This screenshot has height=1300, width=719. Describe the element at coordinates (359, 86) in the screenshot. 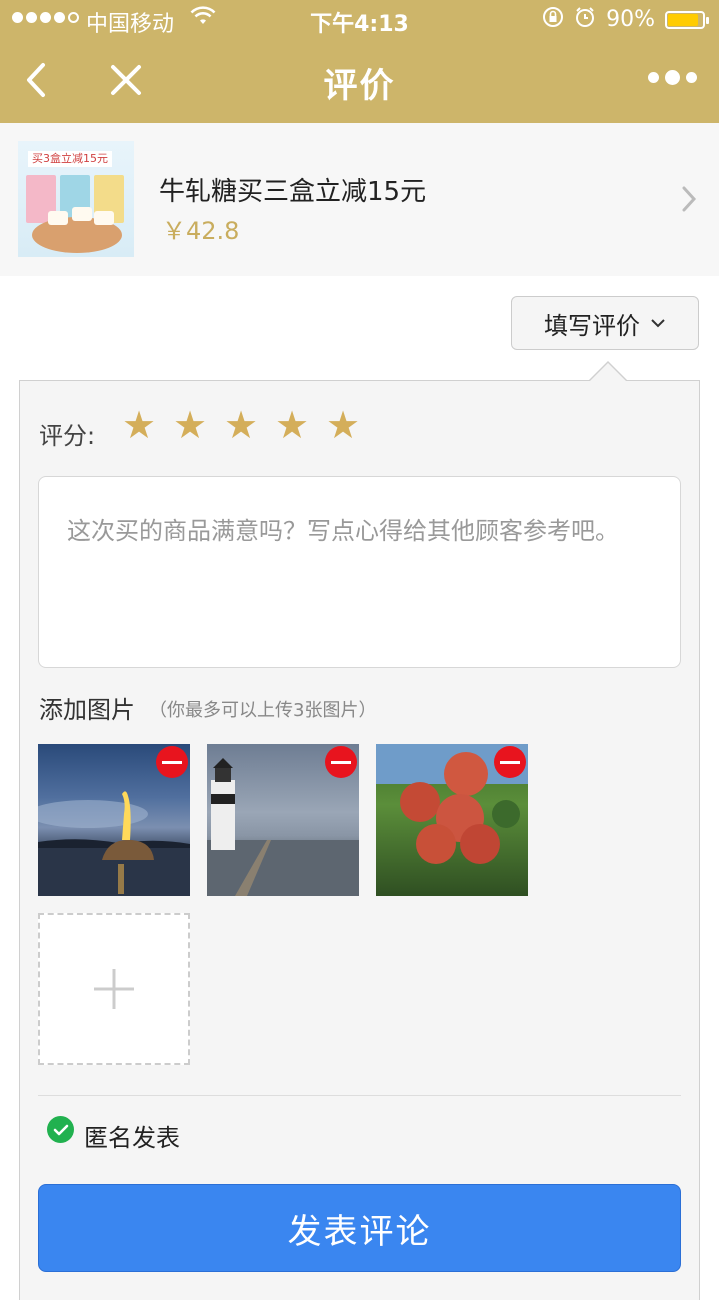

I see `page-title: 评价` at that location.